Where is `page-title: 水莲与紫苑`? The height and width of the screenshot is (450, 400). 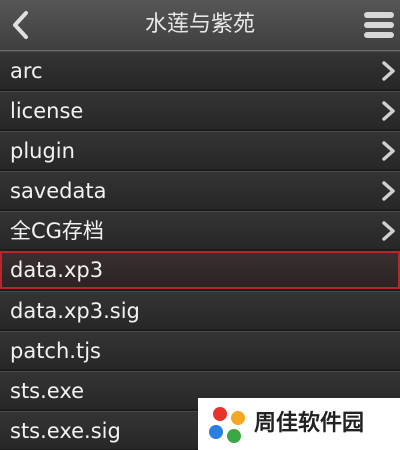
page-title: 水莲与紫苑 is located at coordinates (199, 24).